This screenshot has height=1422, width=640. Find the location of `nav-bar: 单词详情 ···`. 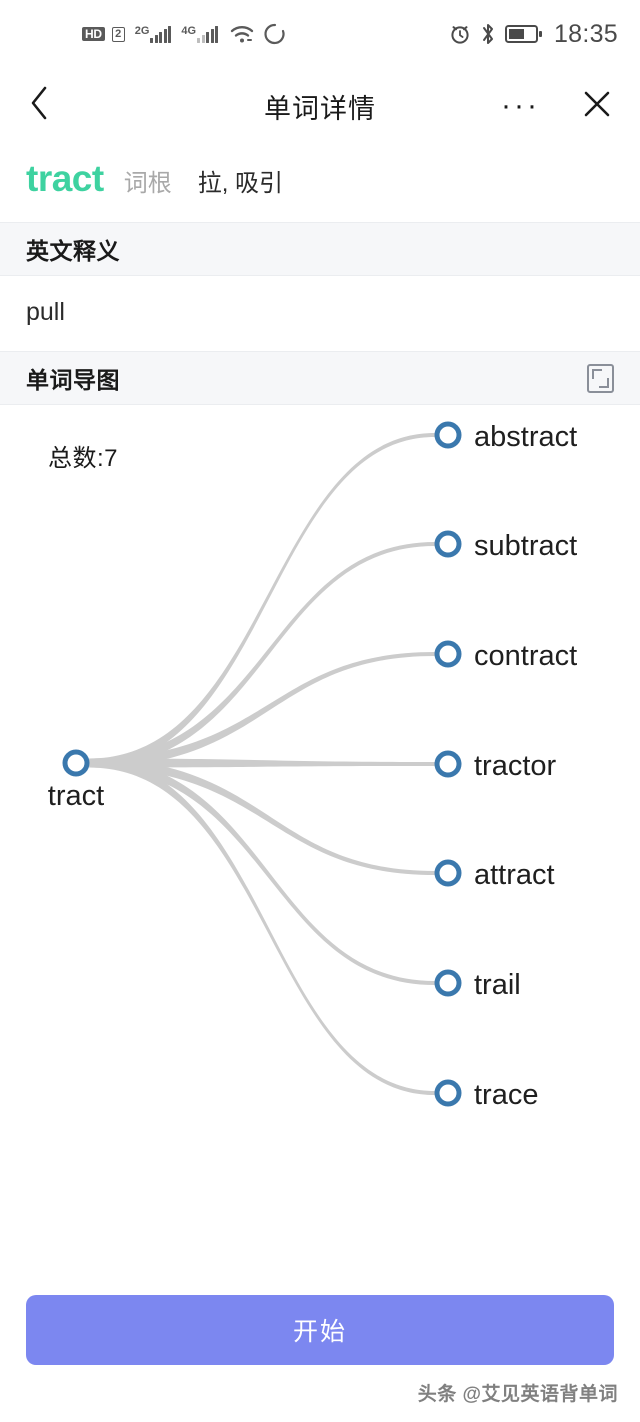

nav-bar: 单词详情 ··· is located at coordinates (320, 106).